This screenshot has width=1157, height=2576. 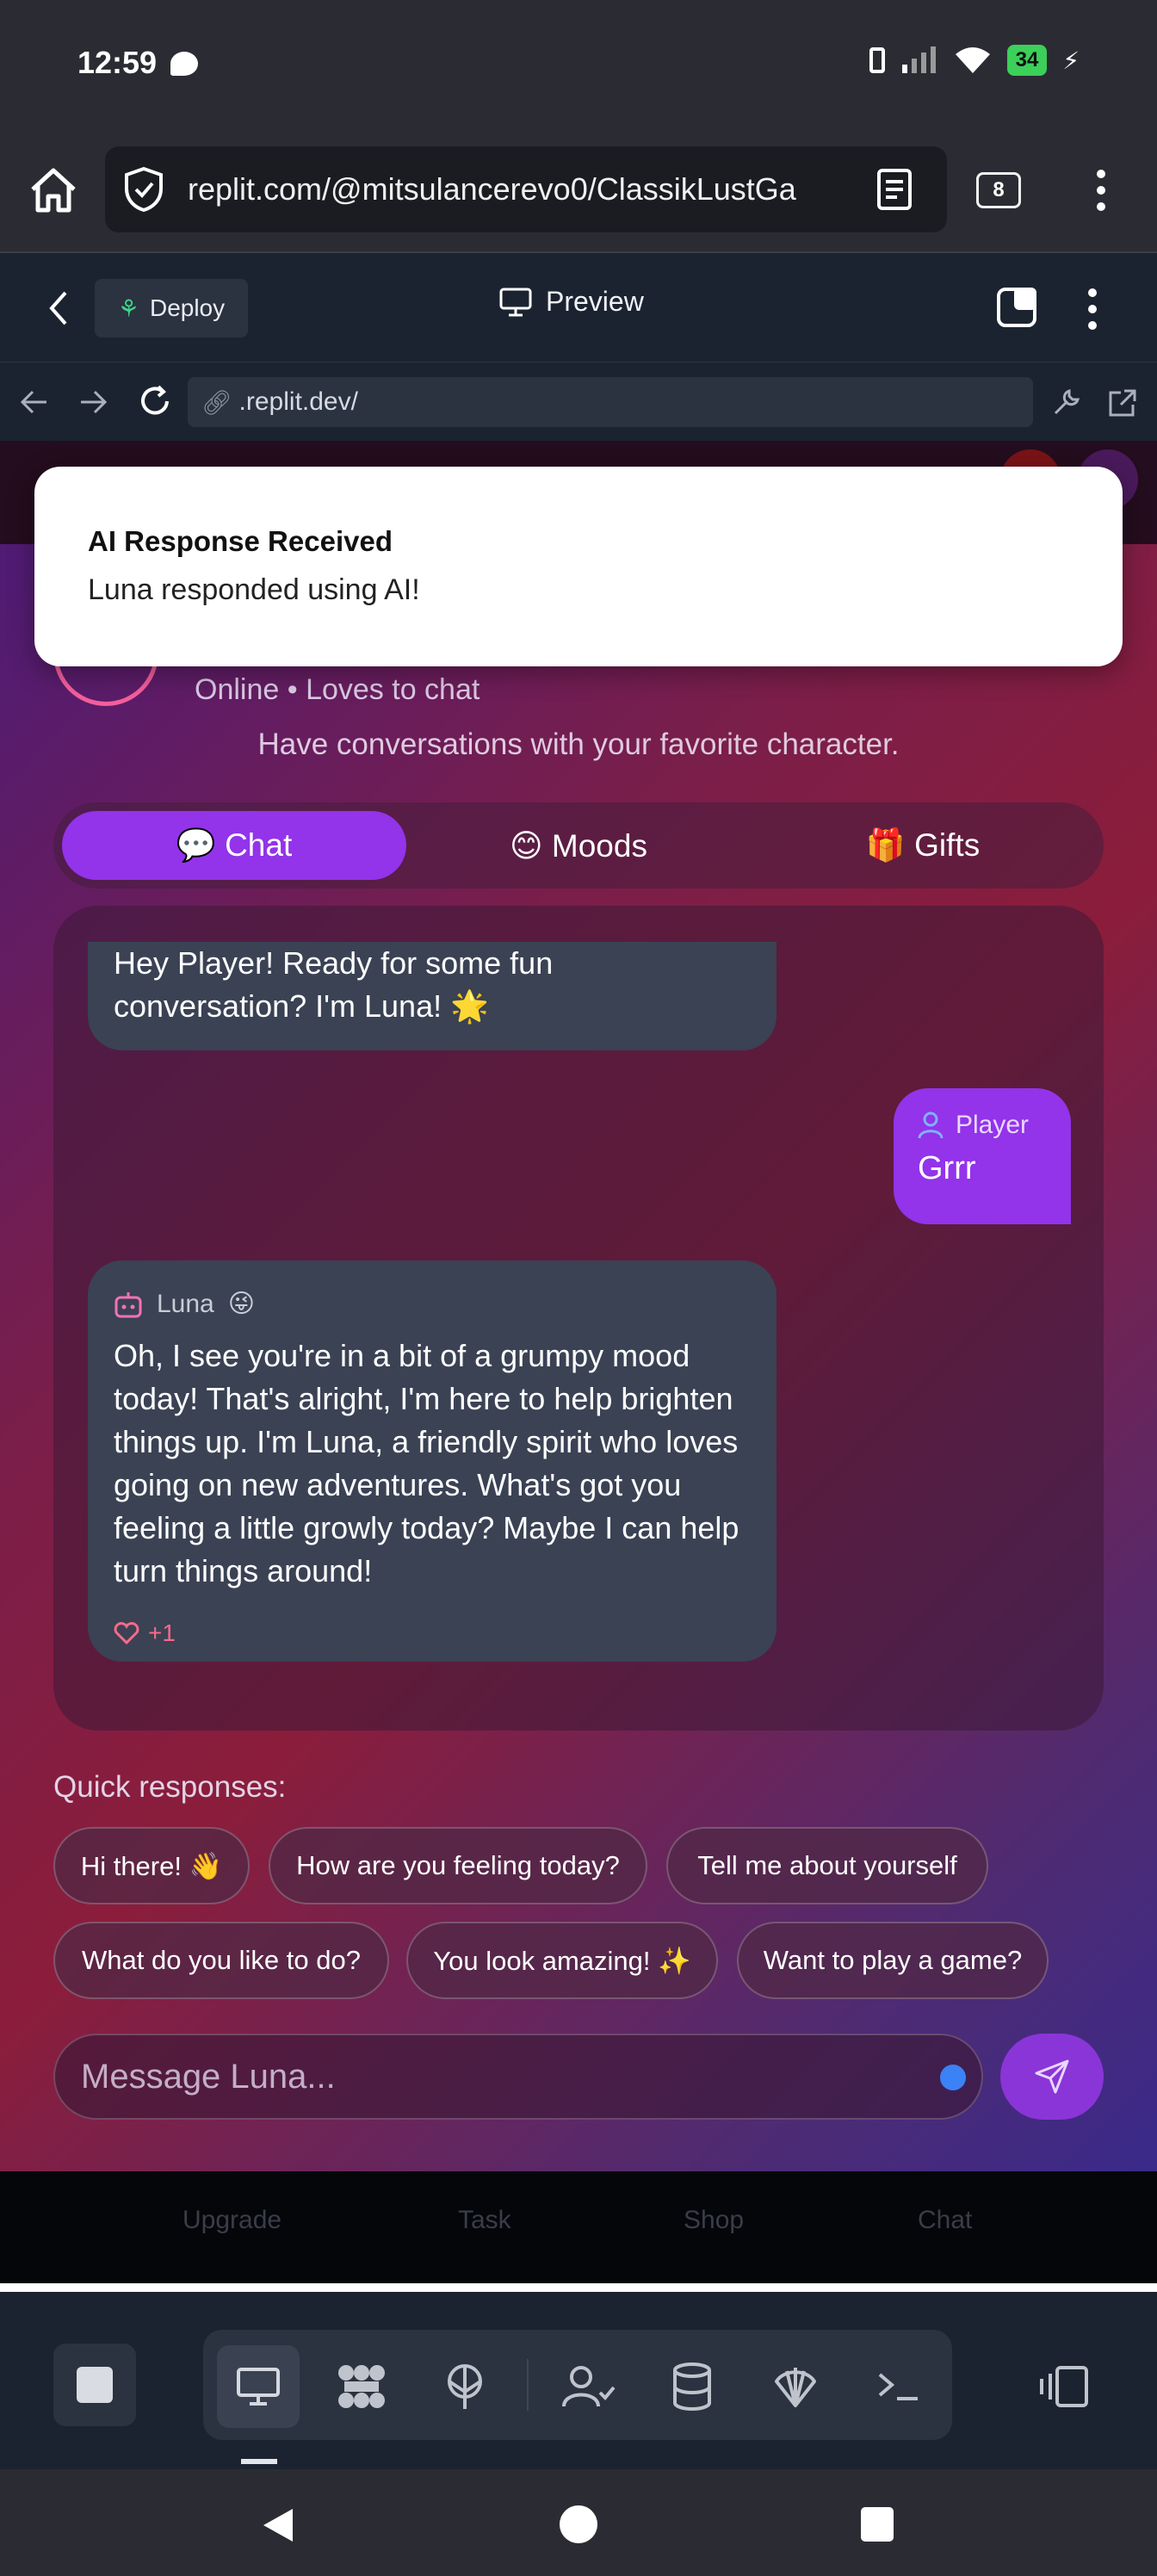 What do you see at coordinates (931, 1125) in the screenshot?
I see `user-icon` at bounding box center [931, 1125].